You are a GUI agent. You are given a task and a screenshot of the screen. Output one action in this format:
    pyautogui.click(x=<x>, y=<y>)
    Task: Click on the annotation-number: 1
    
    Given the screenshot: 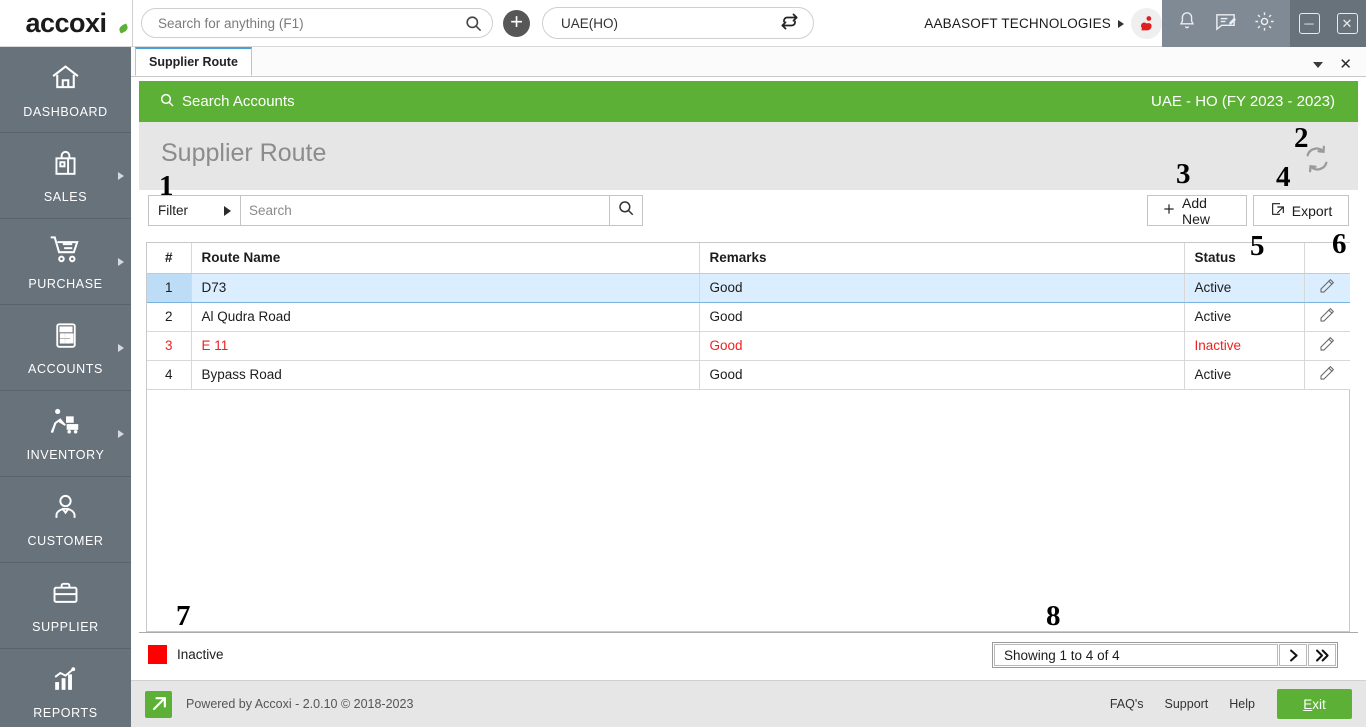 What is the action you would take?
    pyautogui.click(x=166, y=186)
    